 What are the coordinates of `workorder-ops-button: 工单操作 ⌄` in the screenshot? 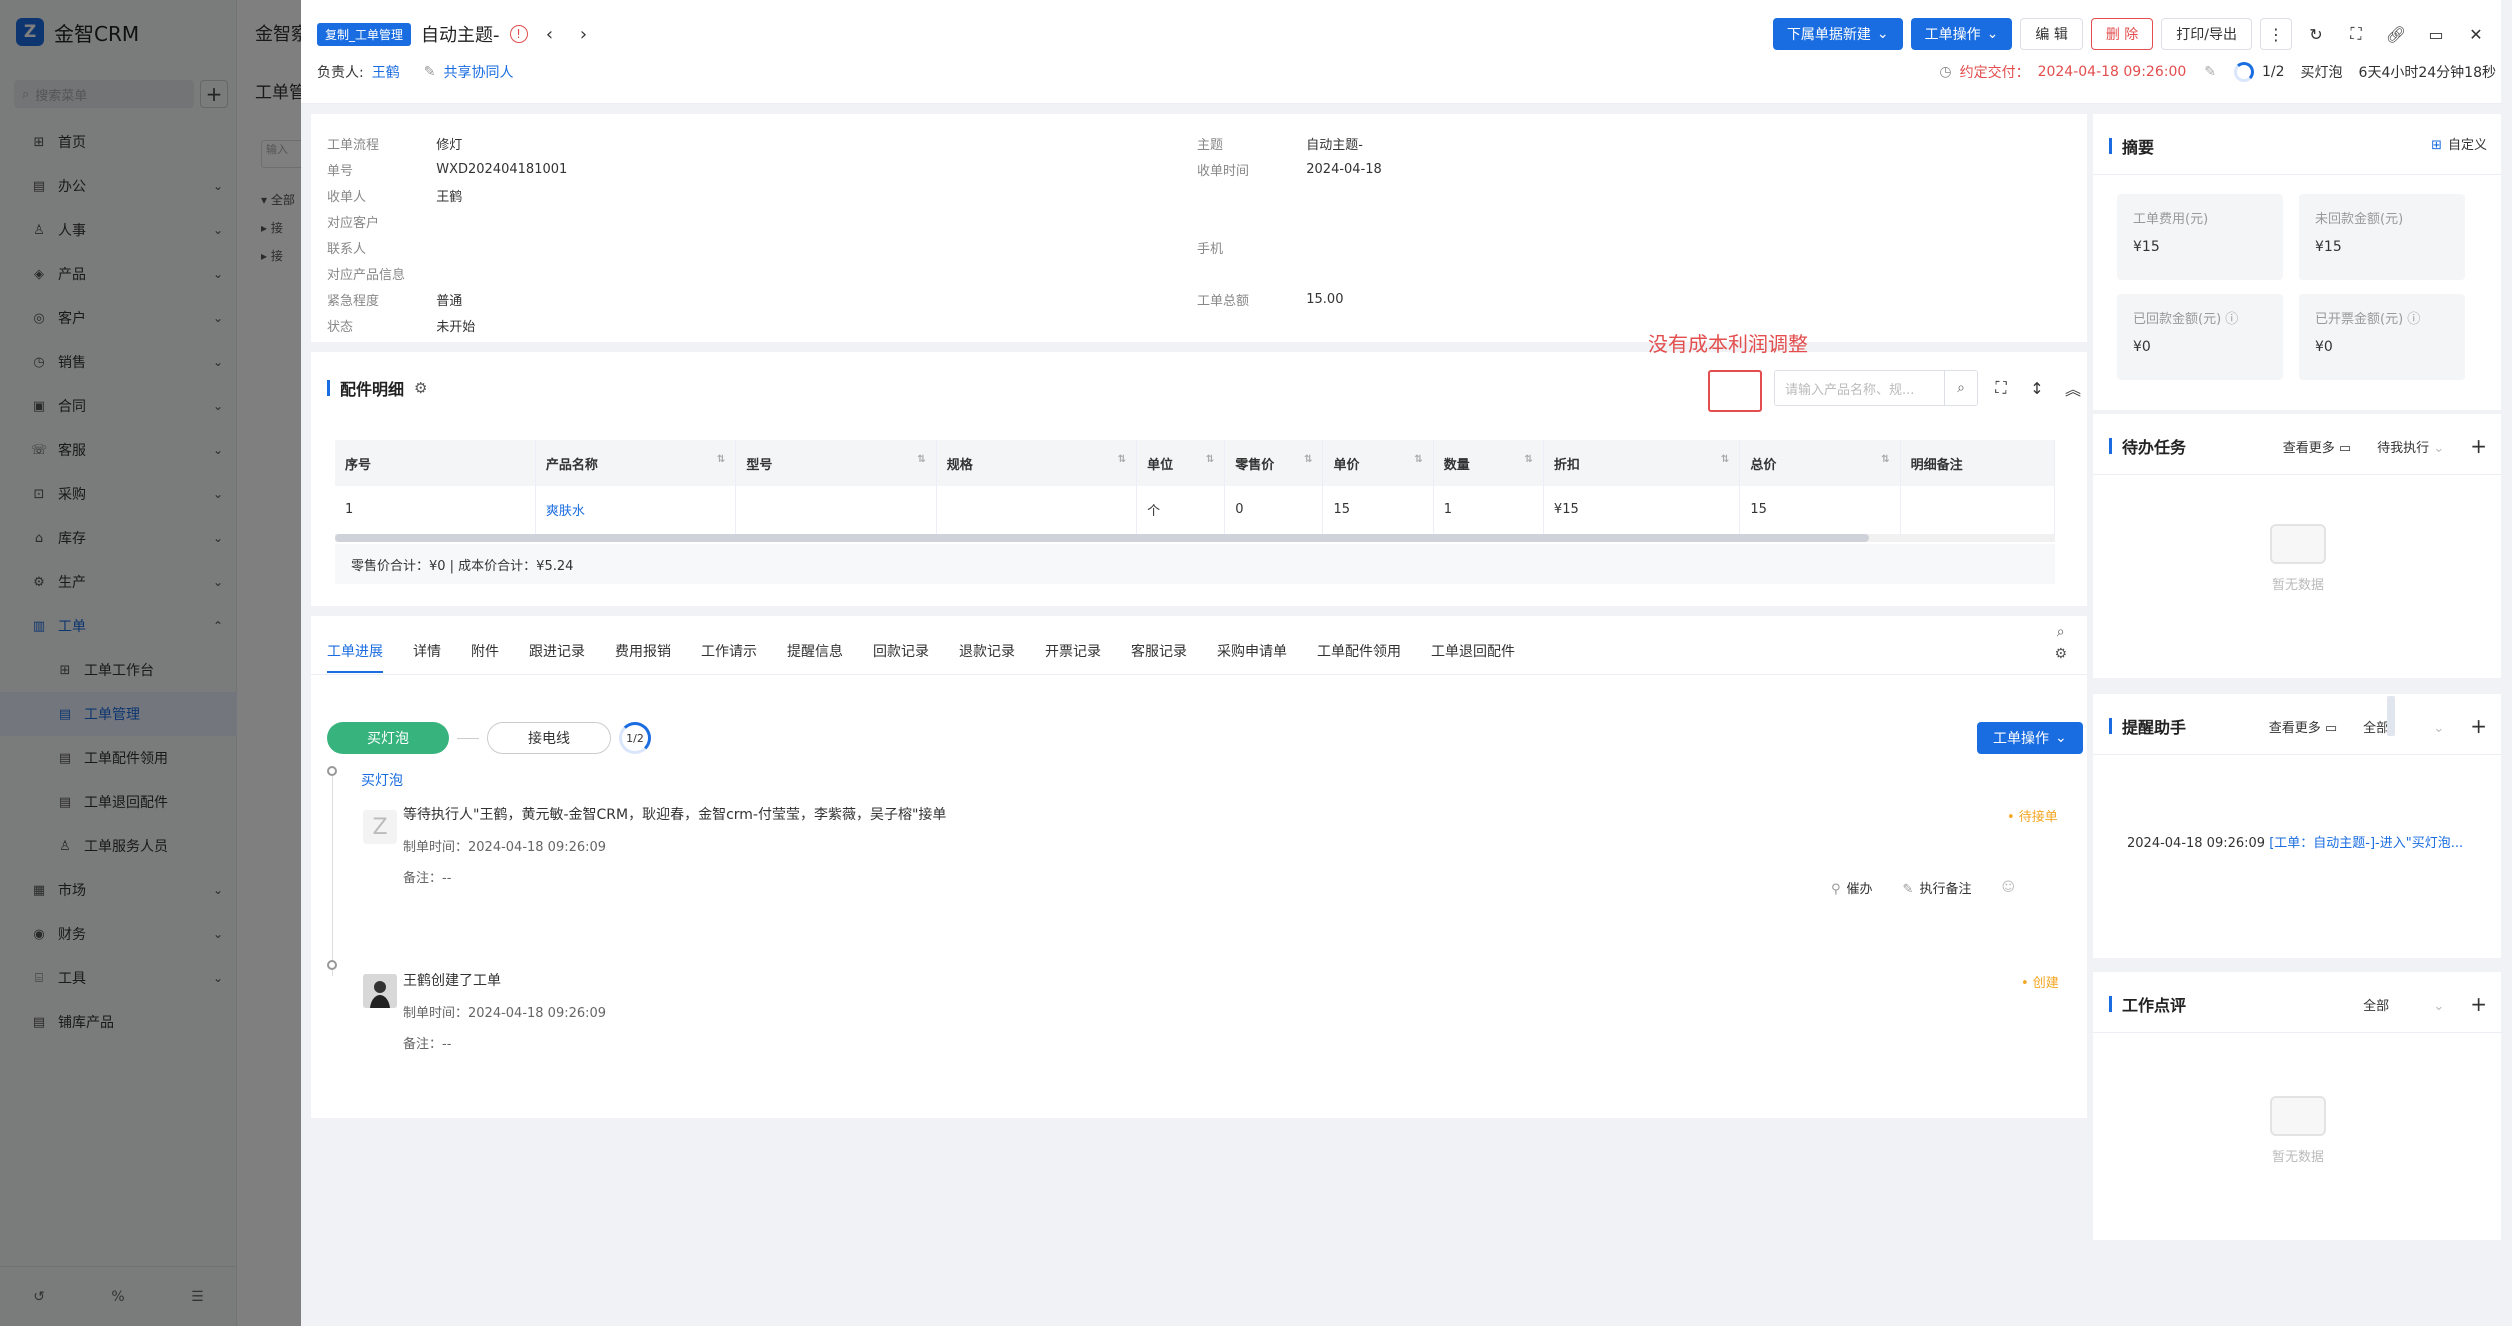 It's located at (1961, 34).